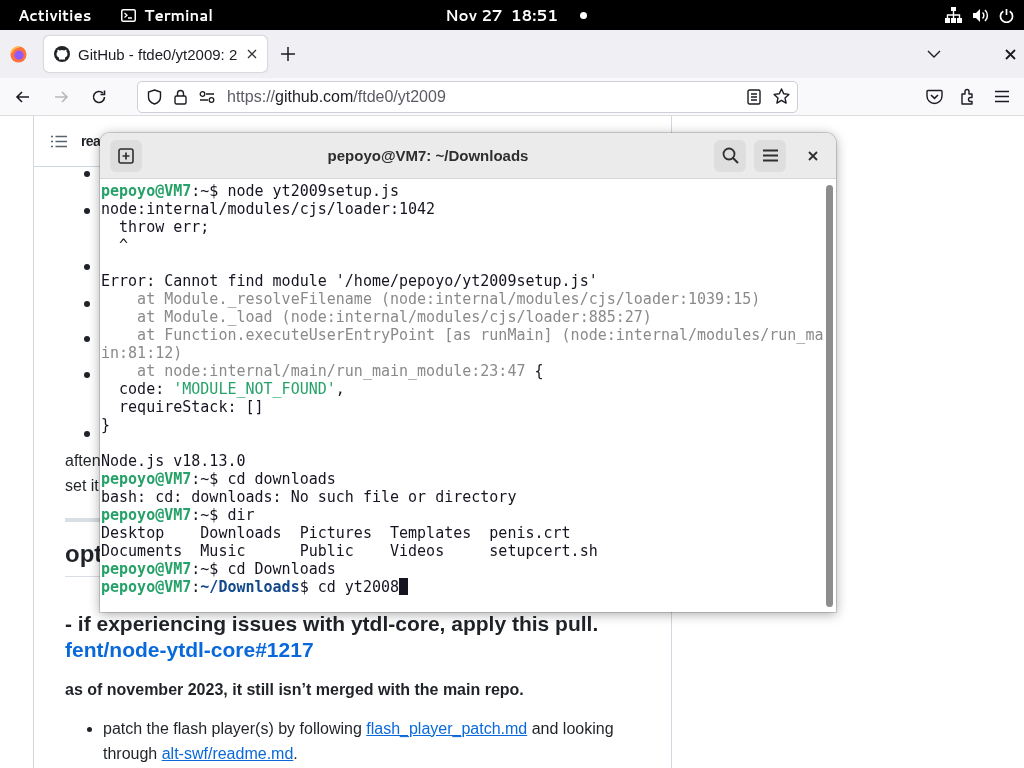 The width and height of the screenshot is (1024, 768). What do you see at coordinates (154, 96) in the screenshot?
I see `shield-icon` at bounding box center [154, 96].